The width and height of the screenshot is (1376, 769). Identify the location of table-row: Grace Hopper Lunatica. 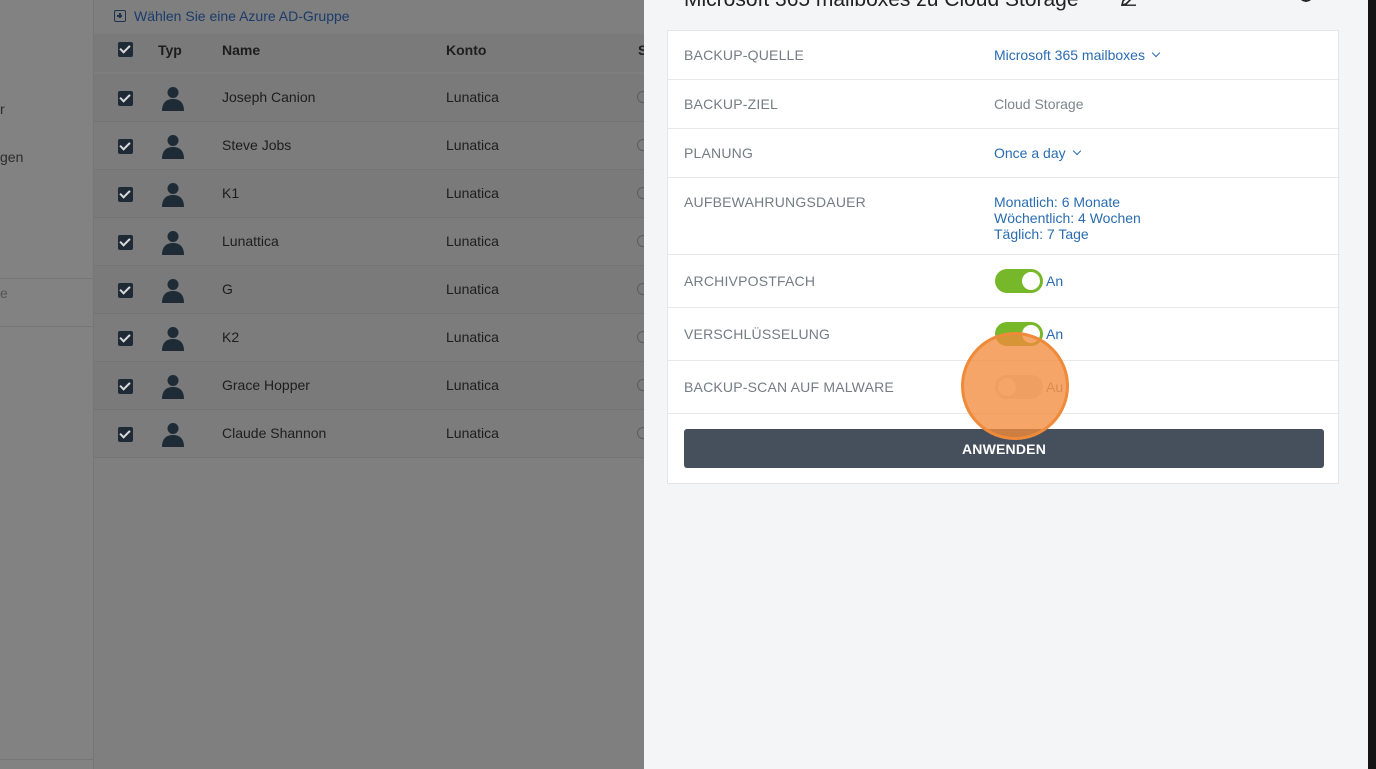
(371, 386).